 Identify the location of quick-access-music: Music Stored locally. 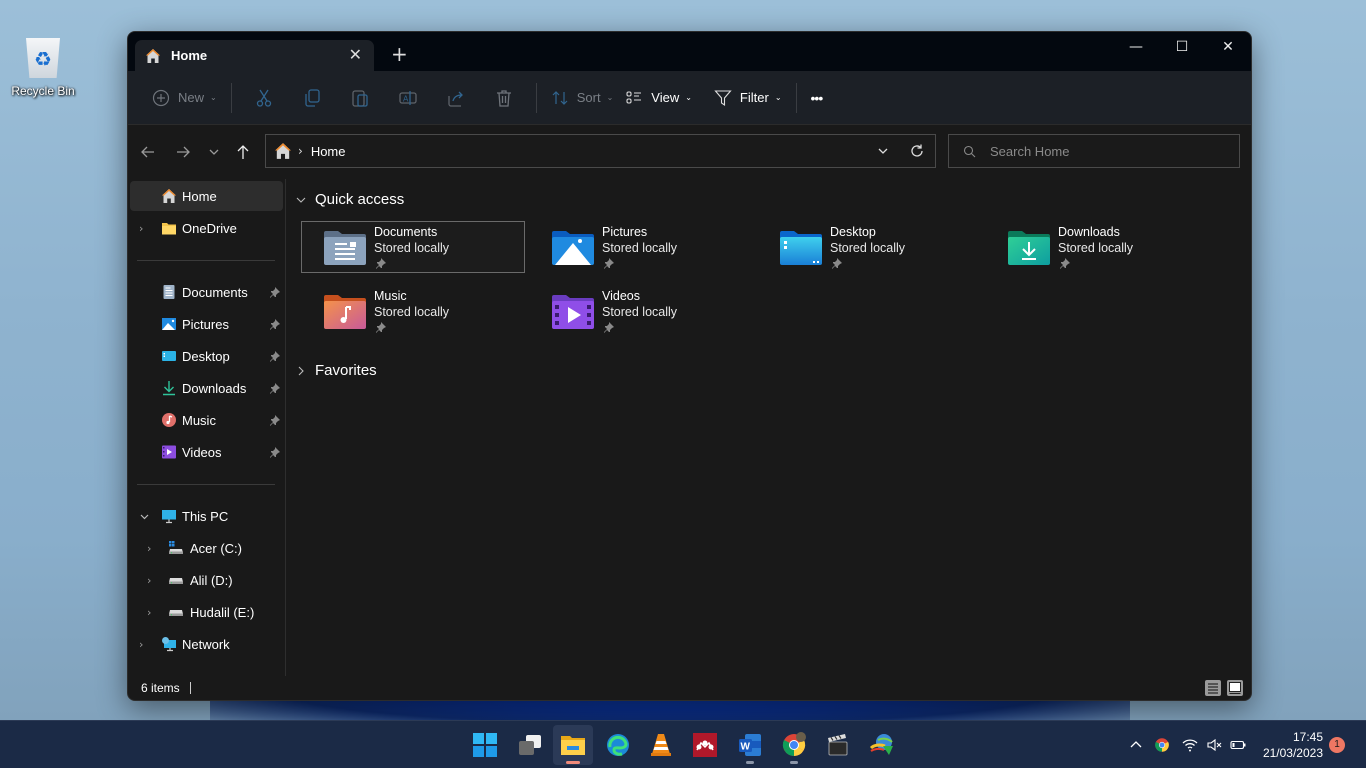
(413, 311).